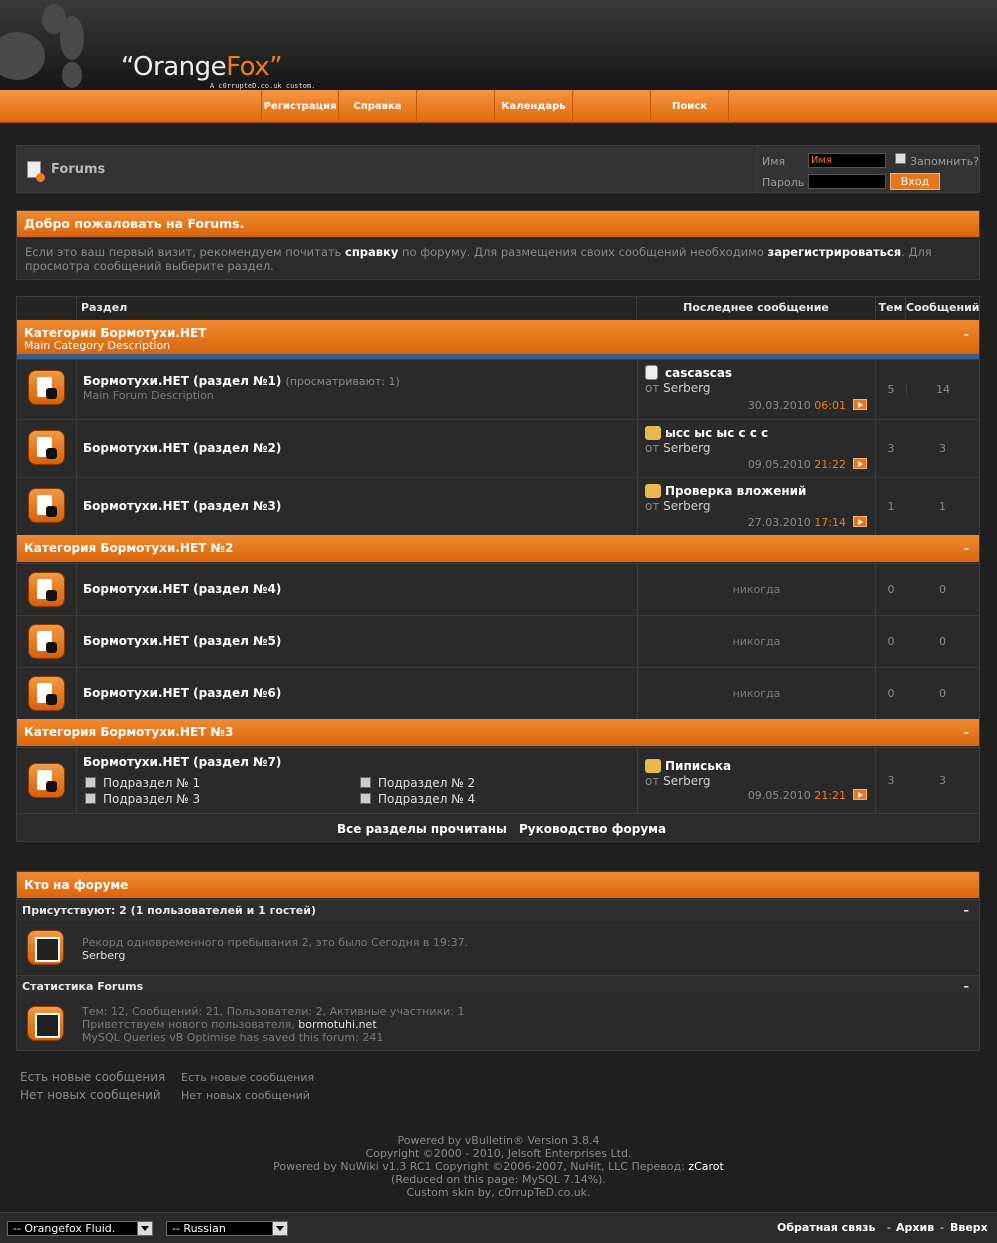 This screenshot has width=997, height=1243. I want to click on last-post-never: никогда, so click(756, 589).